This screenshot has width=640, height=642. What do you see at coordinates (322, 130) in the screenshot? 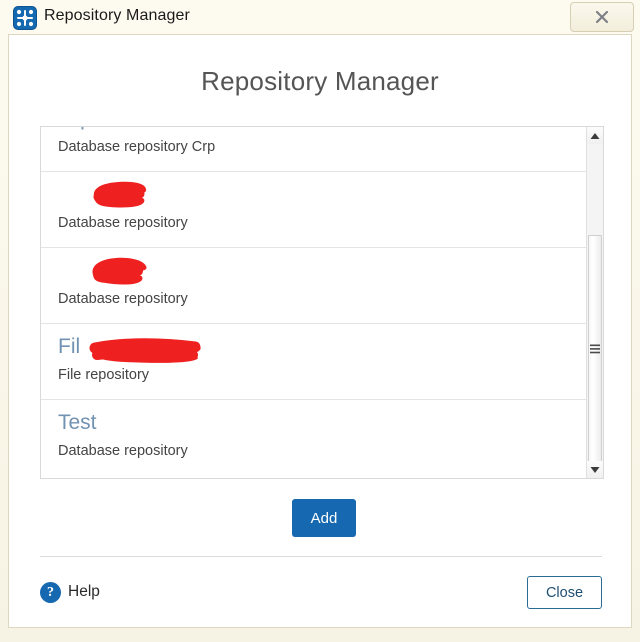
I see `repository-name: Crp` at bounding box center [322, 130].